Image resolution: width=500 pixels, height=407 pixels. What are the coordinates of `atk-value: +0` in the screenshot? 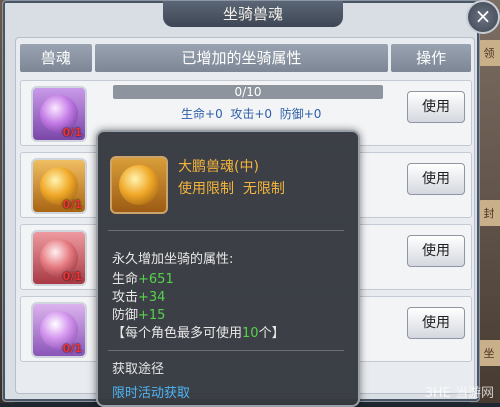 It's located at (263, 114).